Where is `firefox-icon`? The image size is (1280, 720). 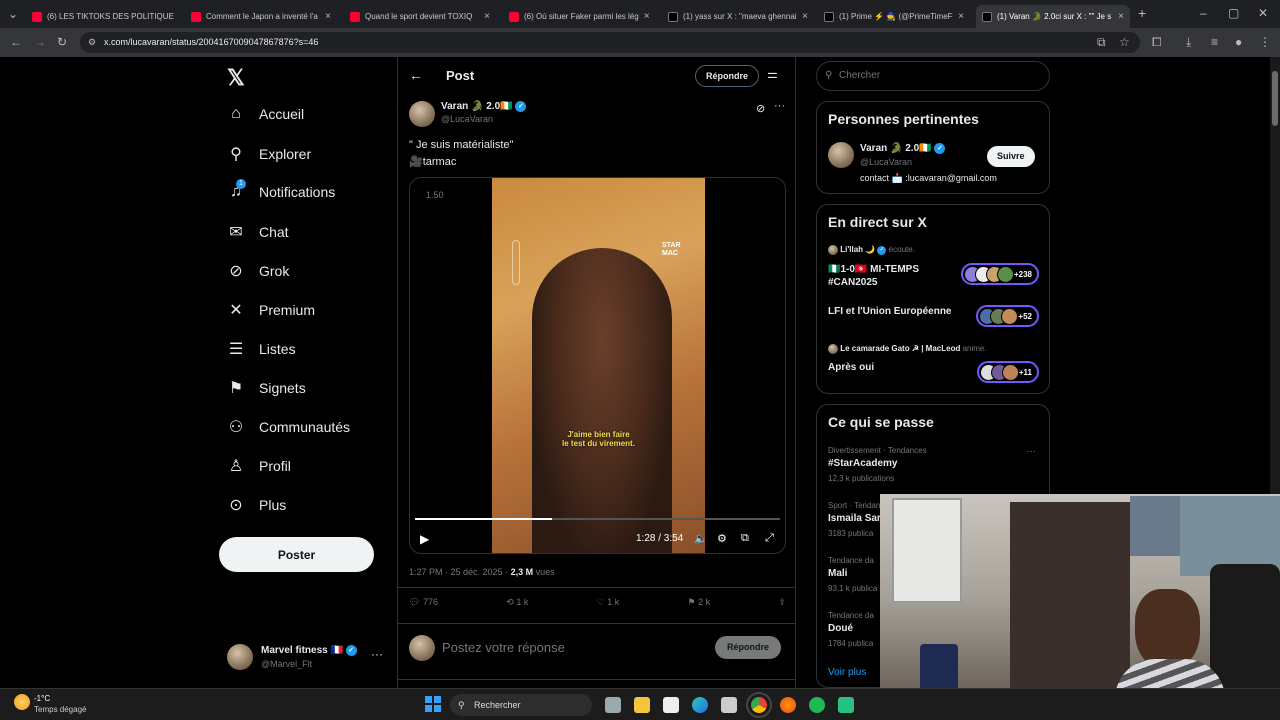
firefox-icon is located at coordinates (788, 705).